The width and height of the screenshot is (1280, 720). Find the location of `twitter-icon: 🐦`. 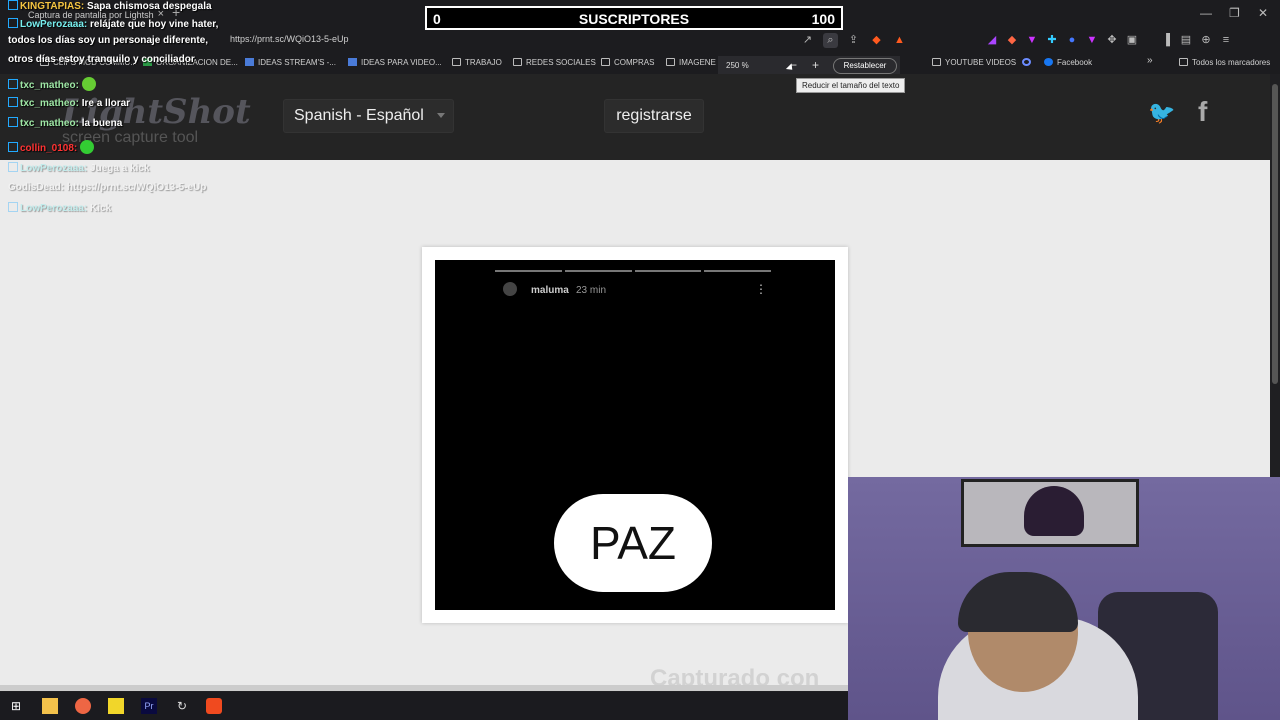

twitter-icon: 🐦 is located at coordinates (1161, 113).